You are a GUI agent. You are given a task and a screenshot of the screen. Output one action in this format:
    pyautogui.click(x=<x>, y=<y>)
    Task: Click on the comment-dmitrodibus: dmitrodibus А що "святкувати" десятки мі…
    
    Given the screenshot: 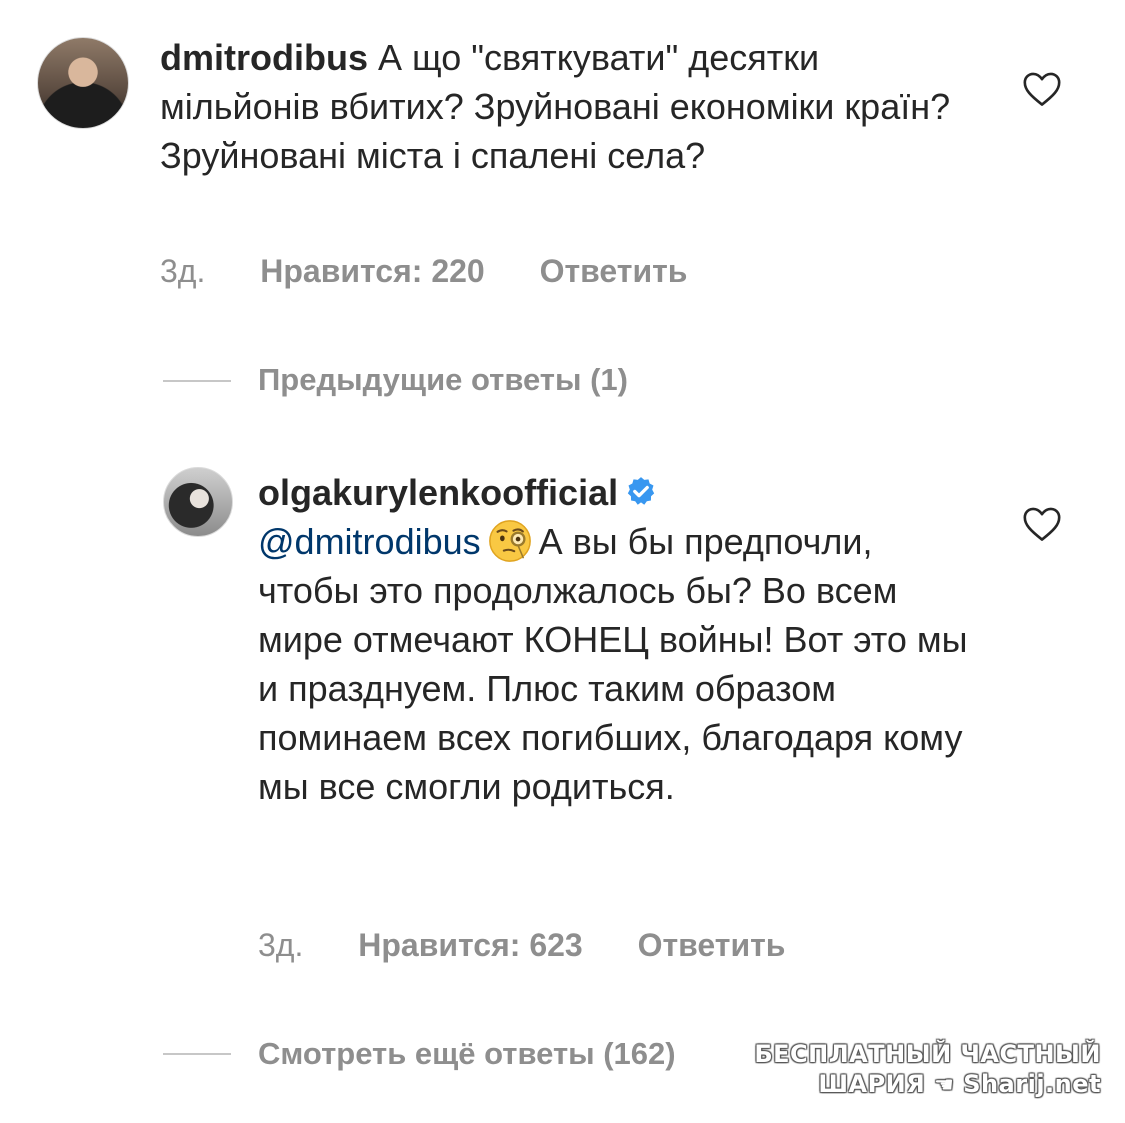 What is the action you would take?
    pyautogui.click(x=560, y=106)
    